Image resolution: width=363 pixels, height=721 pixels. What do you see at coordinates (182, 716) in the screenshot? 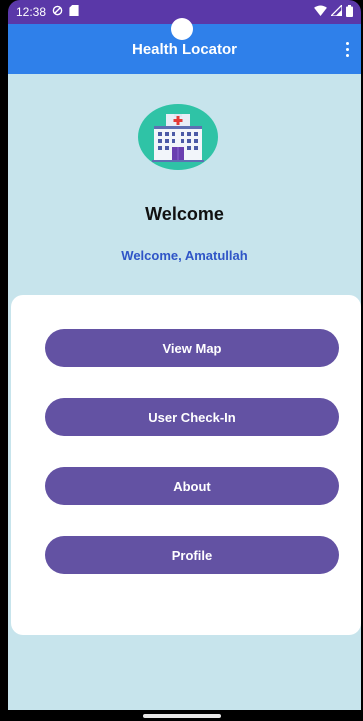
I see `home-indicator` at bounding box center [182, 716].